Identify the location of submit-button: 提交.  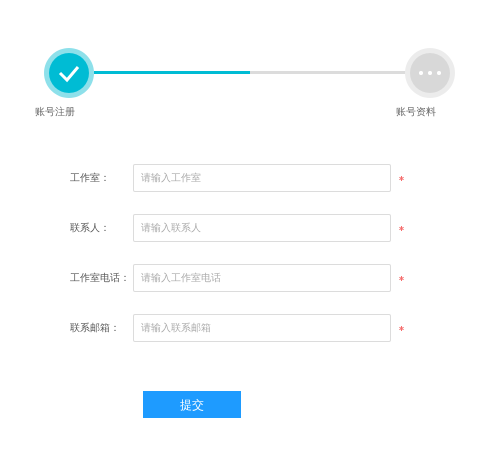
(192, 404).